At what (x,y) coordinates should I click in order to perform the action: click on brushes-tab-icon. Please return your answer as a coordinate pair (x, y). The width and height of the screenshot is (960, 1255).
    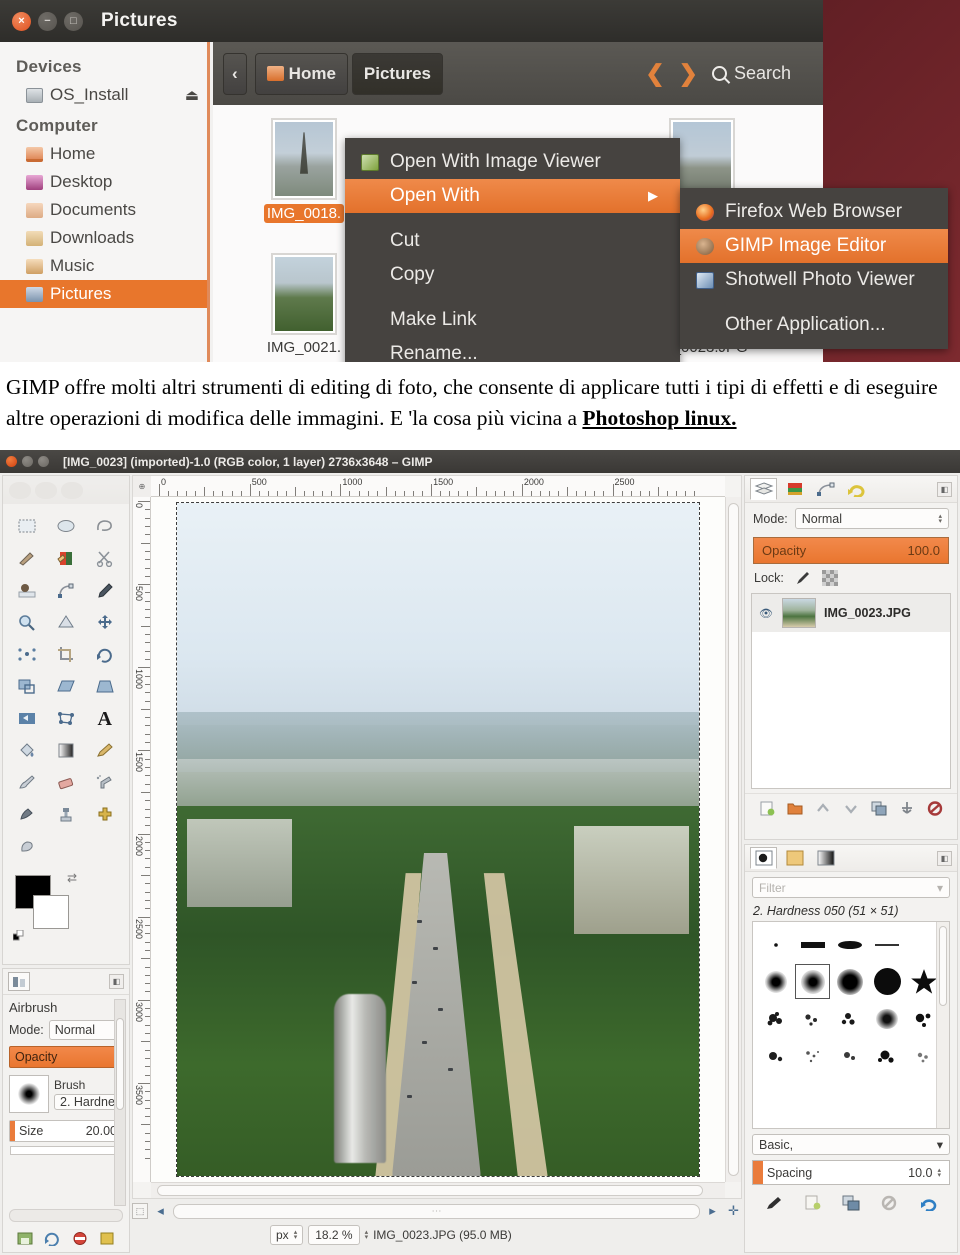
    Looking at the image, I should click on (763, 858).